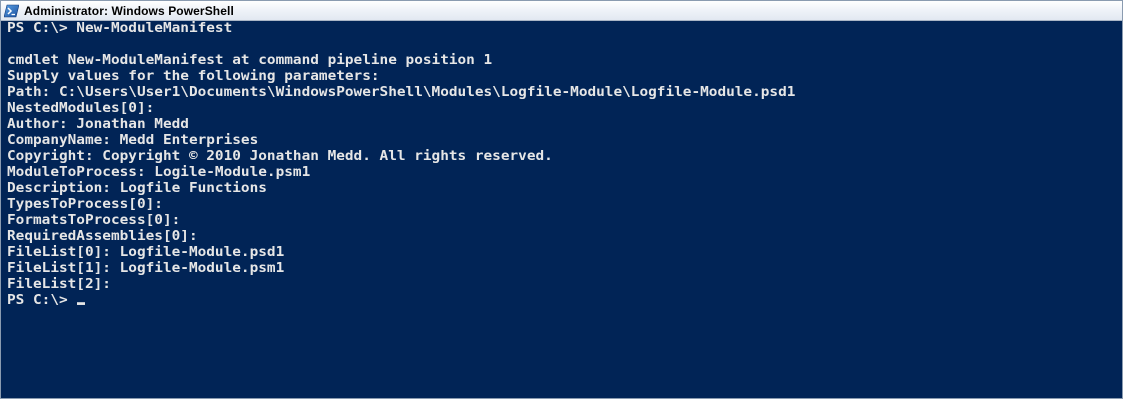  I want to click on prompt-line: PS C:\>, so click(401, 300).